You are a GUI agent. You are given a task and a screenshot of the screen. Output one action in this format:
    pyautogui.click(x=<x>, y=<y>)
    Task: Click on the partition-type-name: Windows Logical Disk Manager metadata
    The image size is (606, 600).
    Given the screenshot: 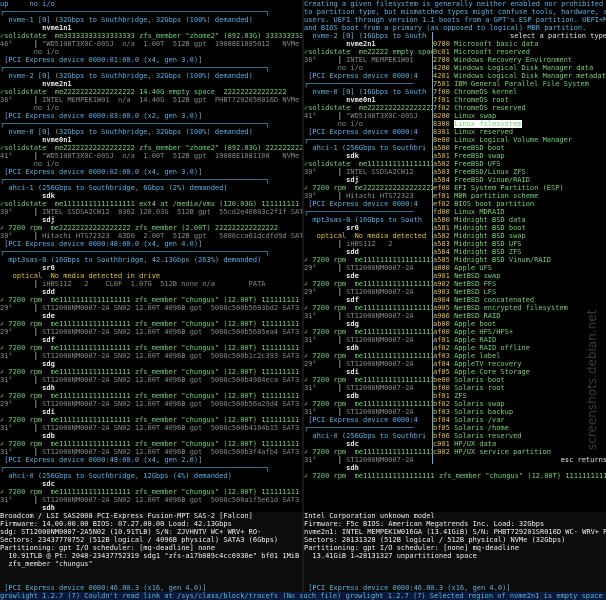 What is the action you would take?
    pyautogui.click(x=530, y=76)
    